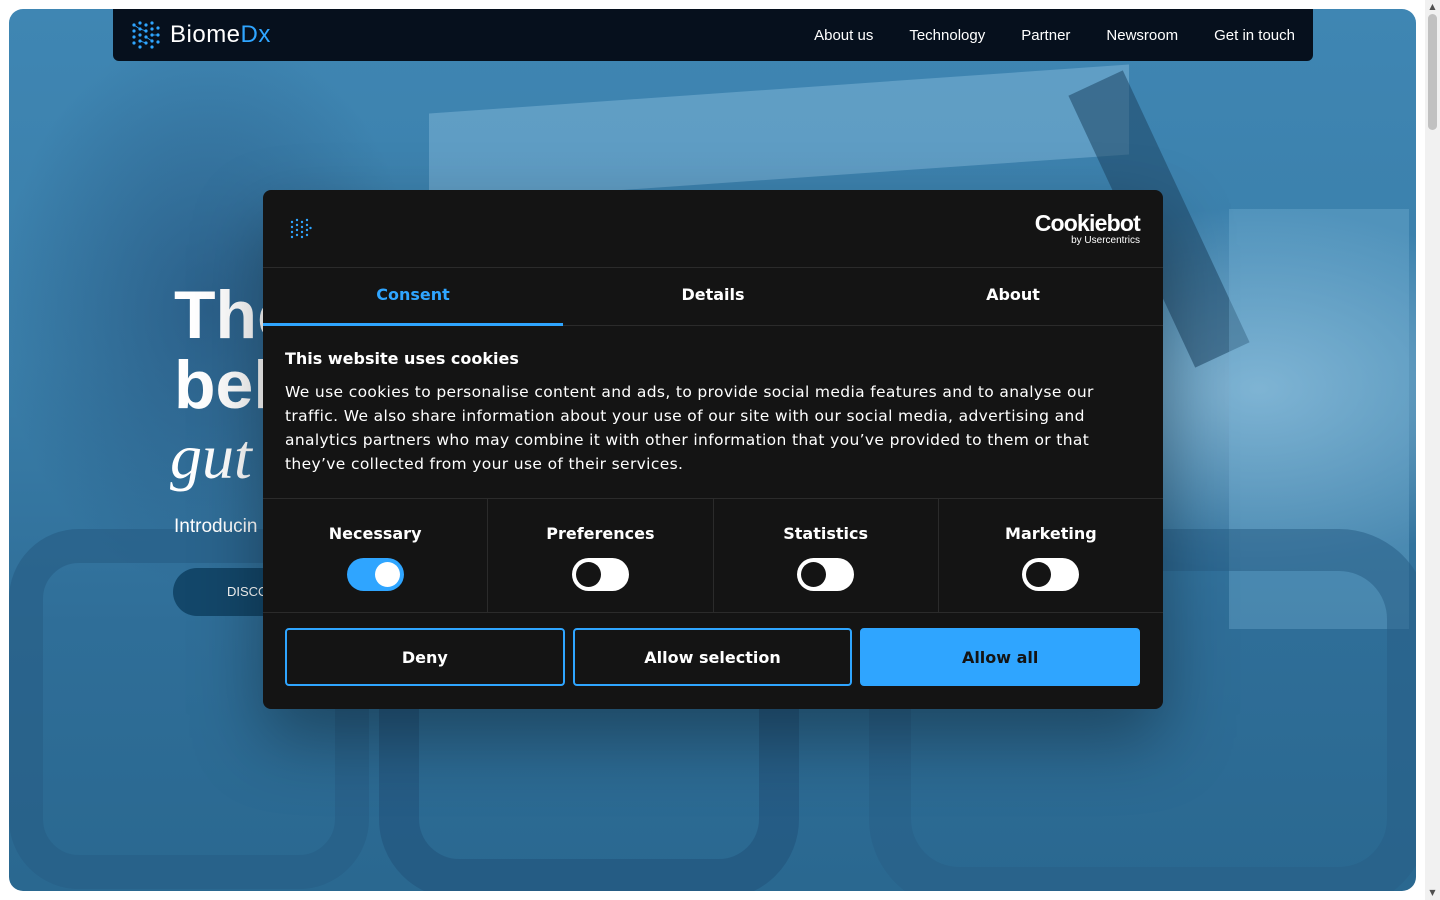 The width and height of the screenshot is (1440, 900). What do you see at coordinates (1051, 555) in the screenshot?
I see `category-marketing: Marketing` at bounding box center [1051, 555].